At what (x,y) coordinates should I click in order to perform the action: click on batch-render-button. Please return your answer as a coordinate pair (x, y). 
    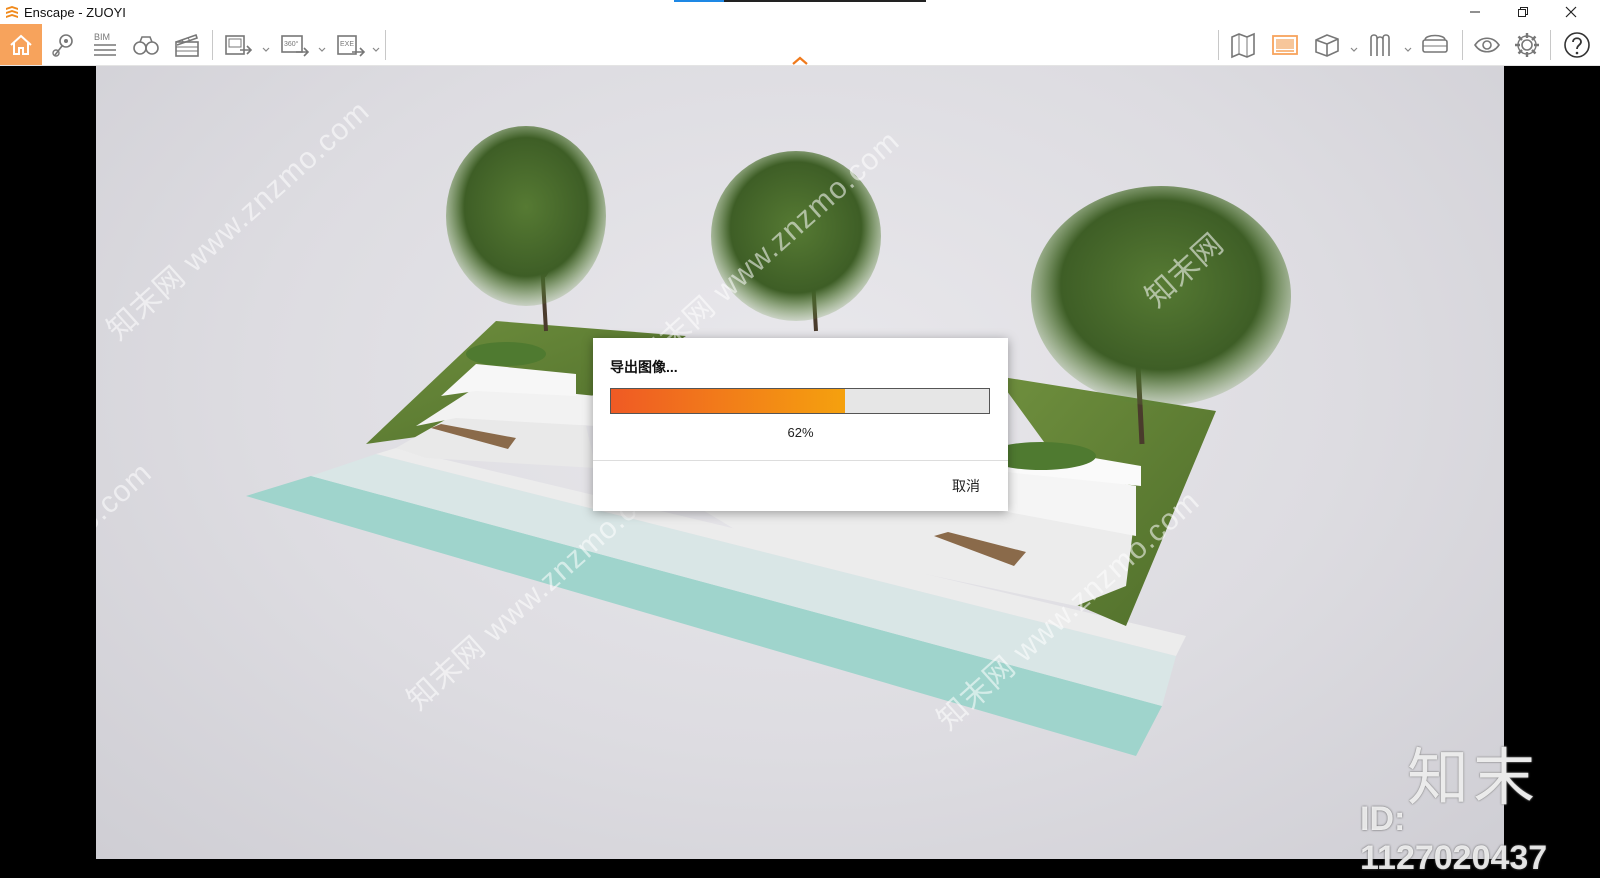
    Looking at the image, I should click on (239, 45).